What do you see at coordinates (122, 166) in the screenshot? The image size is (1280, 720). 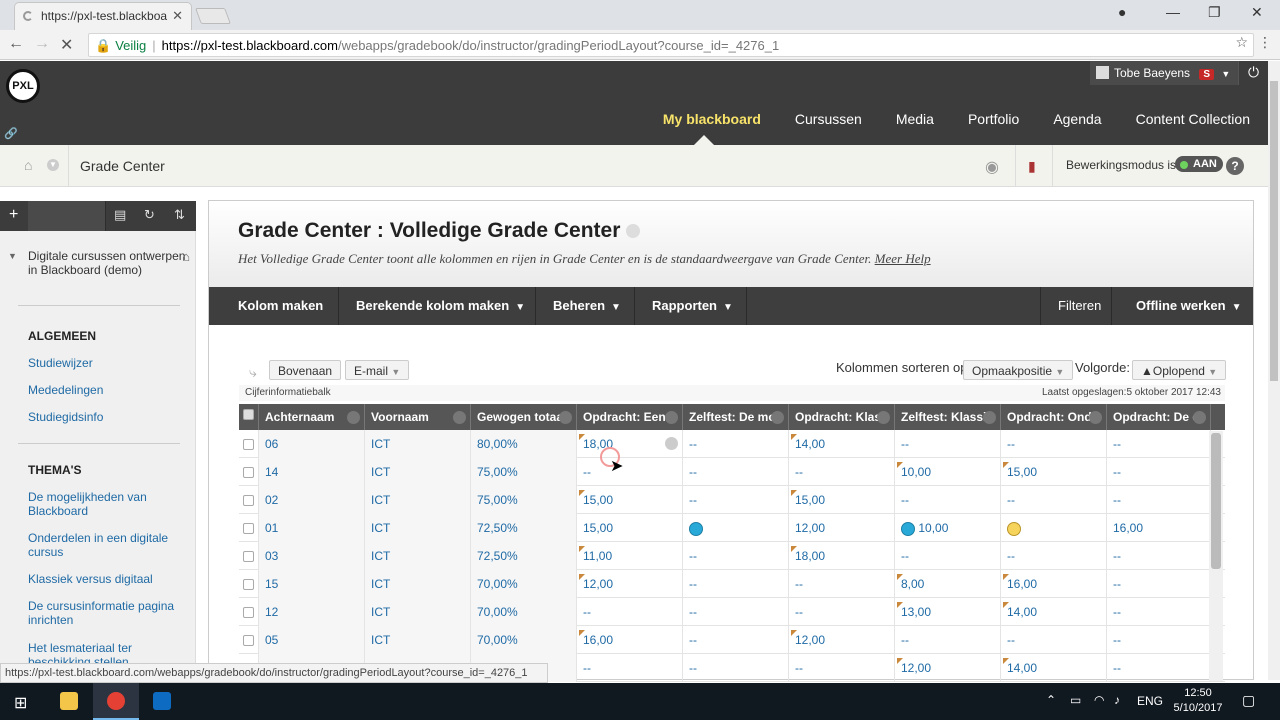 I see `breadcrumb-title: Grade Center` at bounding box center [122, 166].